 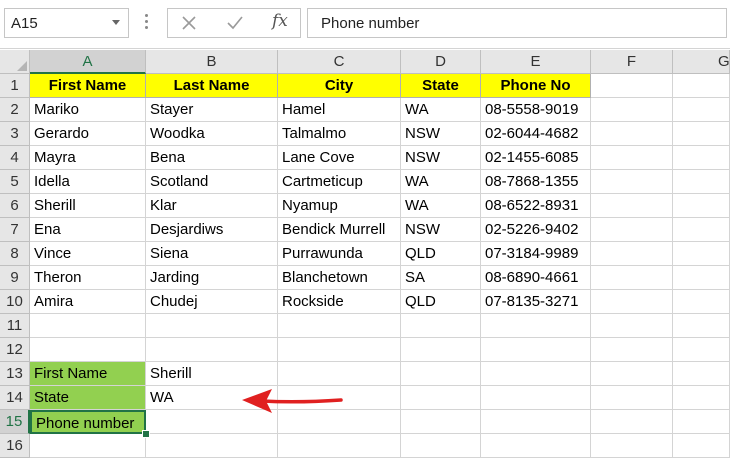 I want to click on cell-g10, so click(x=701, y=302).